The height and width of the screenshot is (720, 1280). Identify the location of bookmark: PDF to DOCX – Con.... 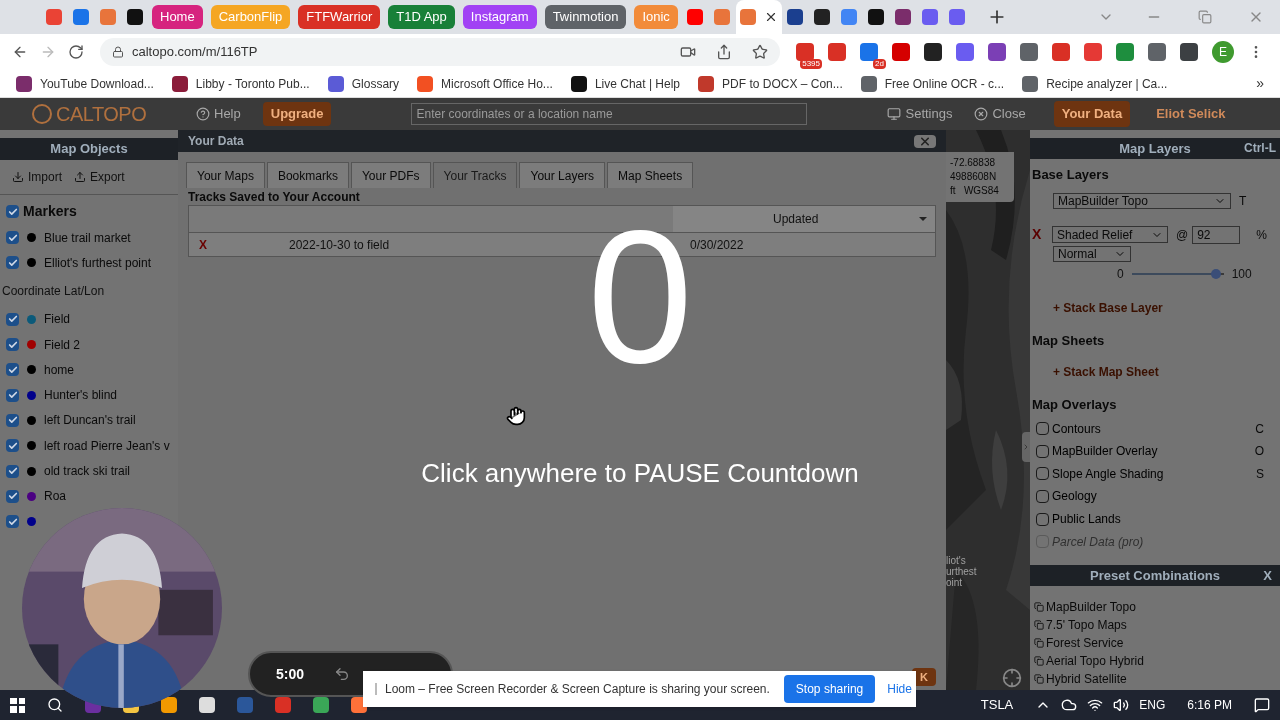
(770, 83).